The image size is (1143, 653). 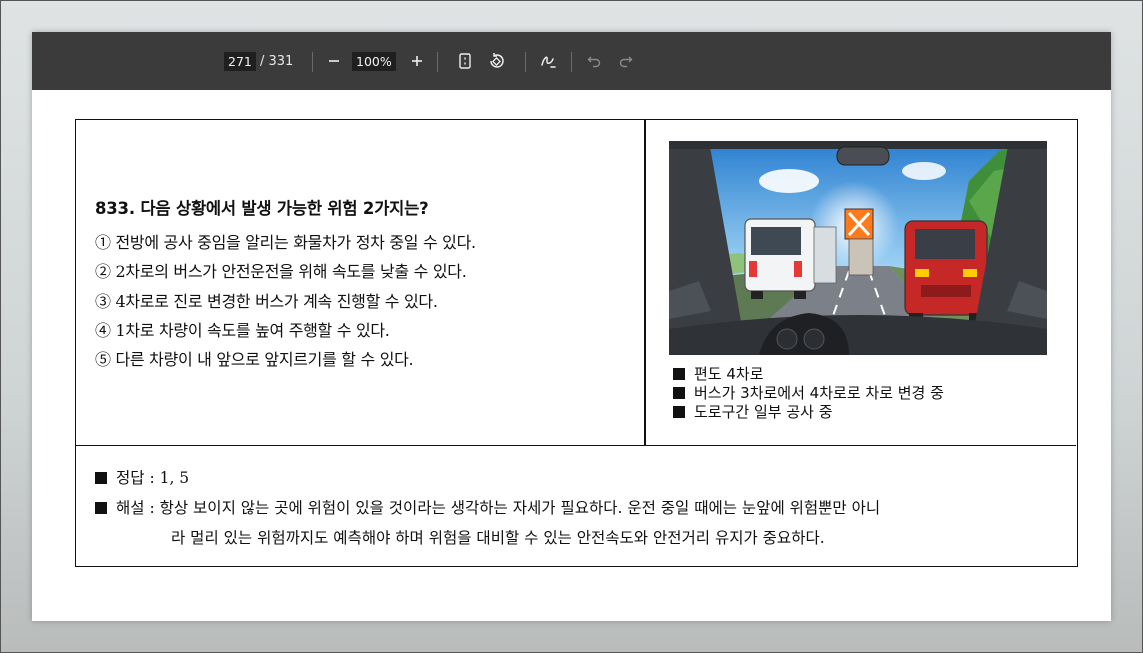 What do you see at coordinates (254, 360) in the screenshot?
I see `option-5: ⑤ 다른 차량이 내 앞으로 앞지르기를 할 수 있다.` at bounding box center [254, 360].